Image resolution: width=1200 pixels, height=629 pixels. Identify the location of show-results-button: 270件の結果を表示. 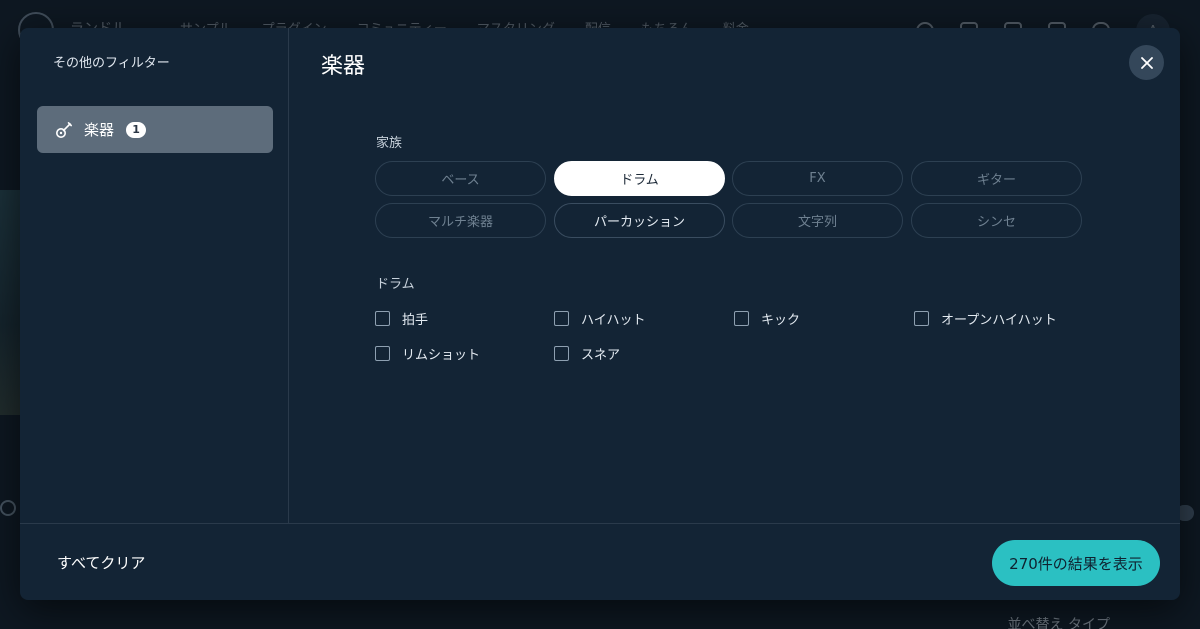
(1076, 563).